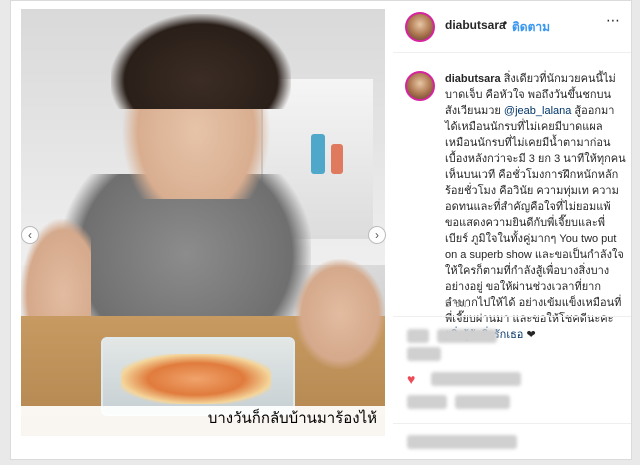  I want to click on comment-username: diabutsara, so click(473, 79).